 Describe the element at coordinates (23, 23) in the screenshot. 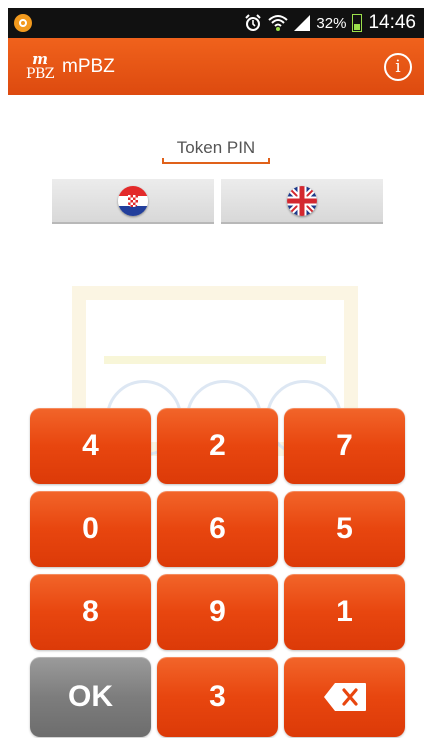

I see `notification-app-icon` at that location.